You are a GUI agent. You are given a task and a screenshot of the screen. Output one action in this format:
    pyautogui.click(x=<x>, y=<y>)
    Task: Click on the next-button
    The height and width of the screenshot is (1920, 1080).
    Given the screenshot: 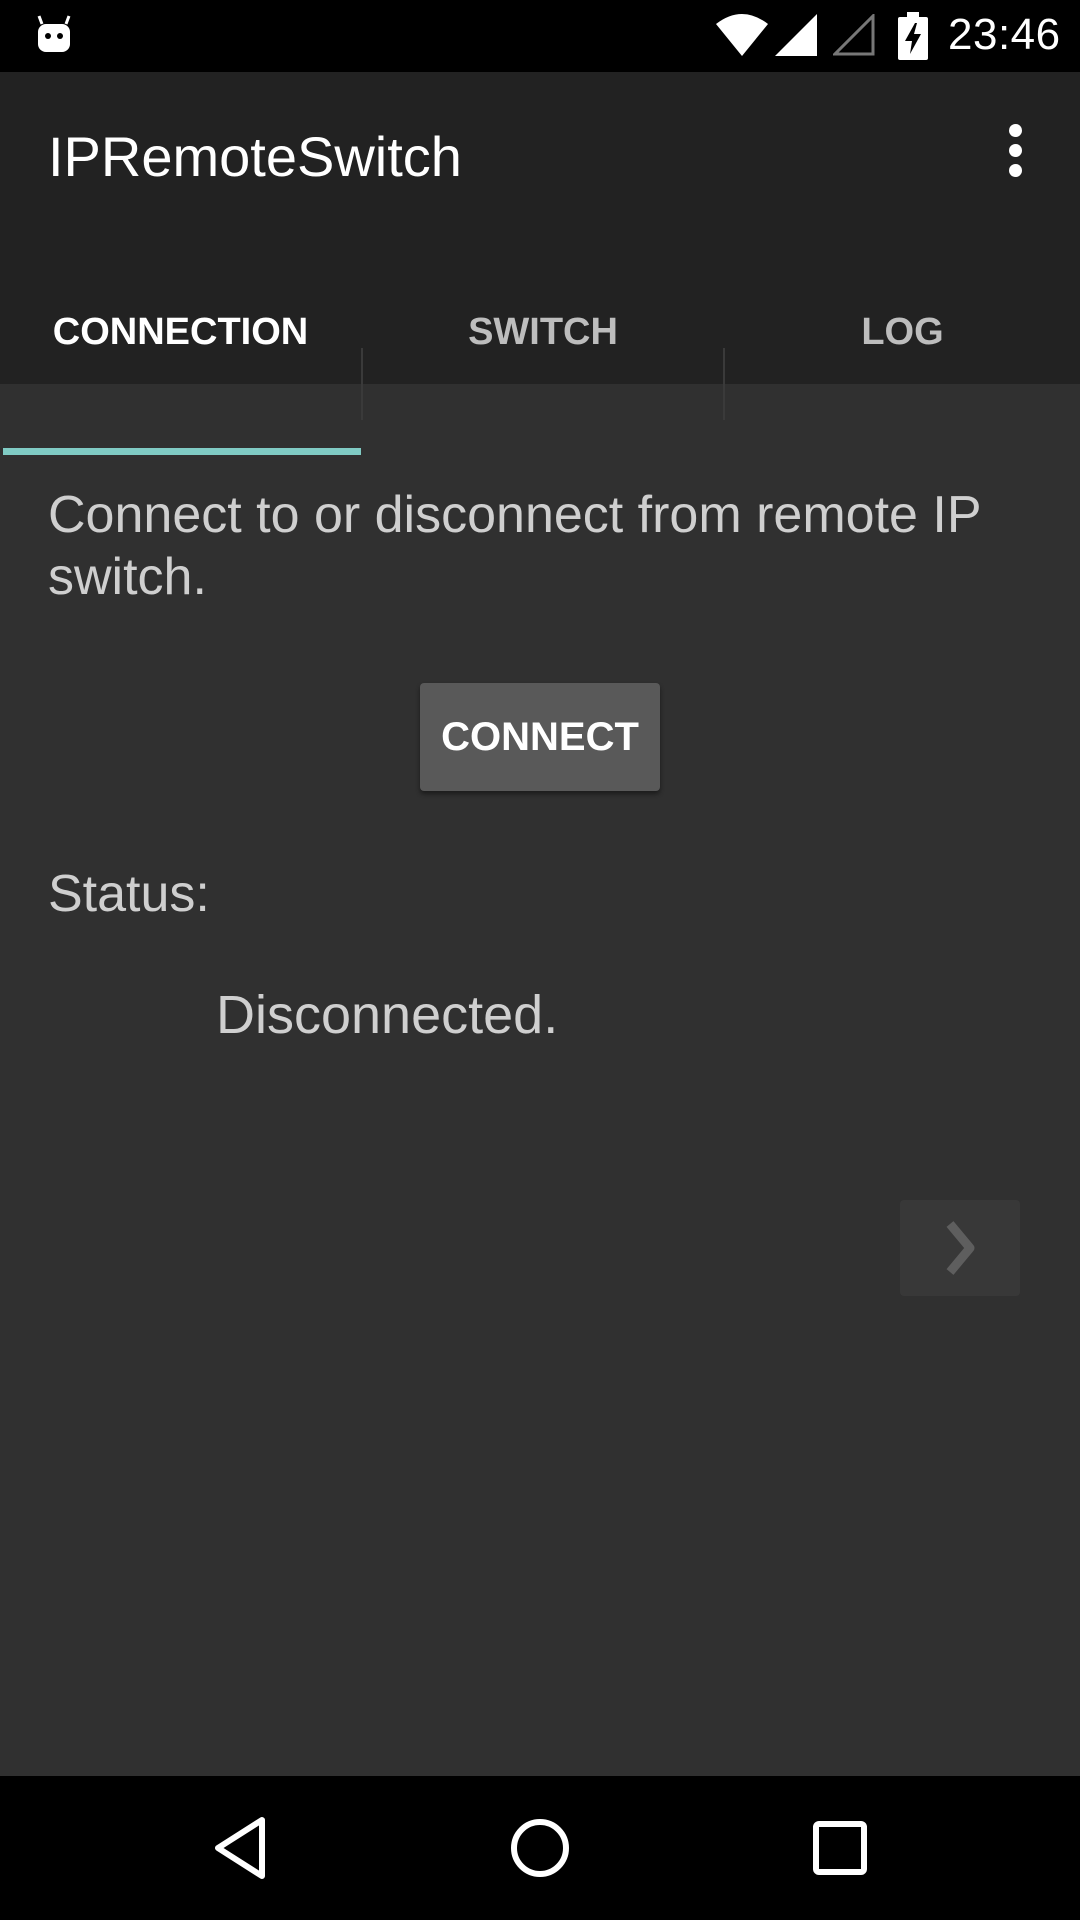 What is the action you would take?
    pyautogui.click(x=960, y=1248)
    